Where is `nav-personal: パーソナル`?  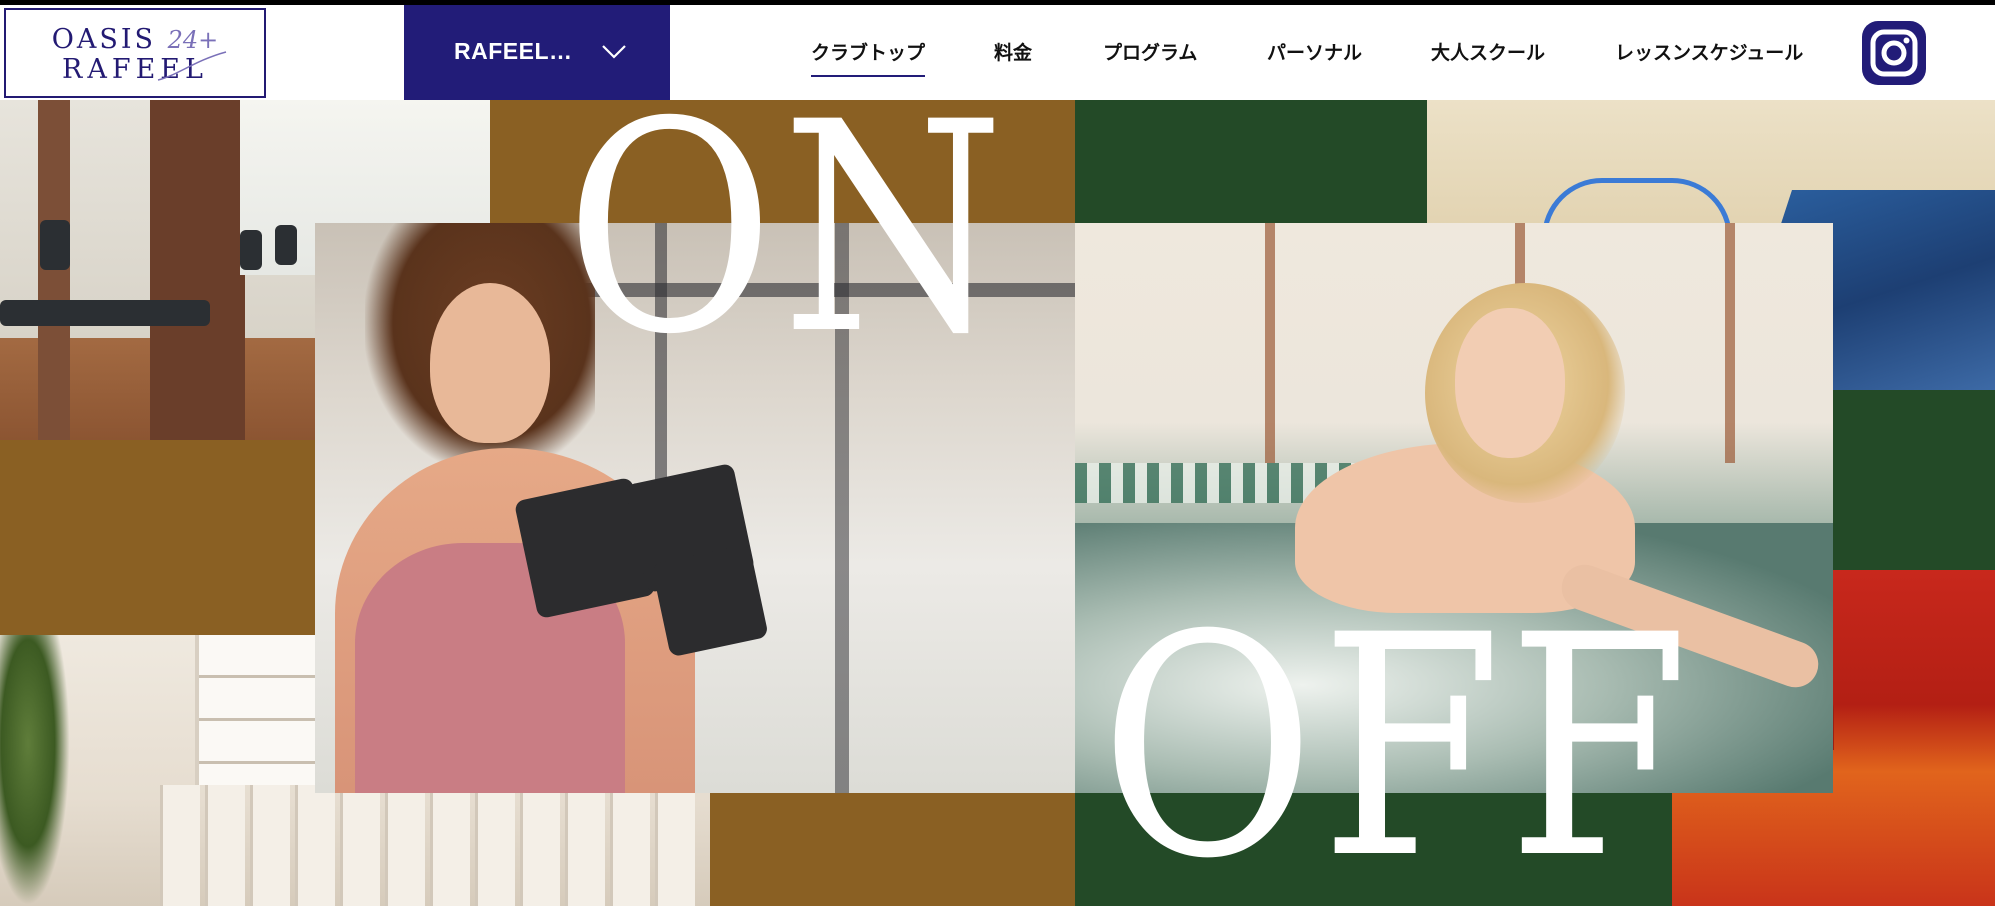 nav-personal: パーソナル is located at coordinates (1314, 51).